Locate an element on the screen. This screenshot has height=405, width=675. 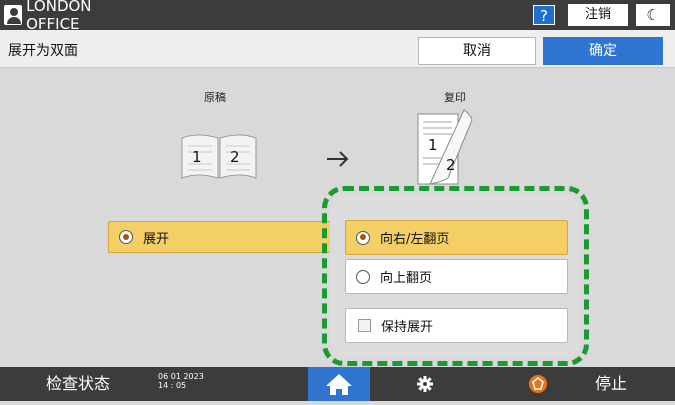
duplex-copy-icon is located at coordinates (445, 147).